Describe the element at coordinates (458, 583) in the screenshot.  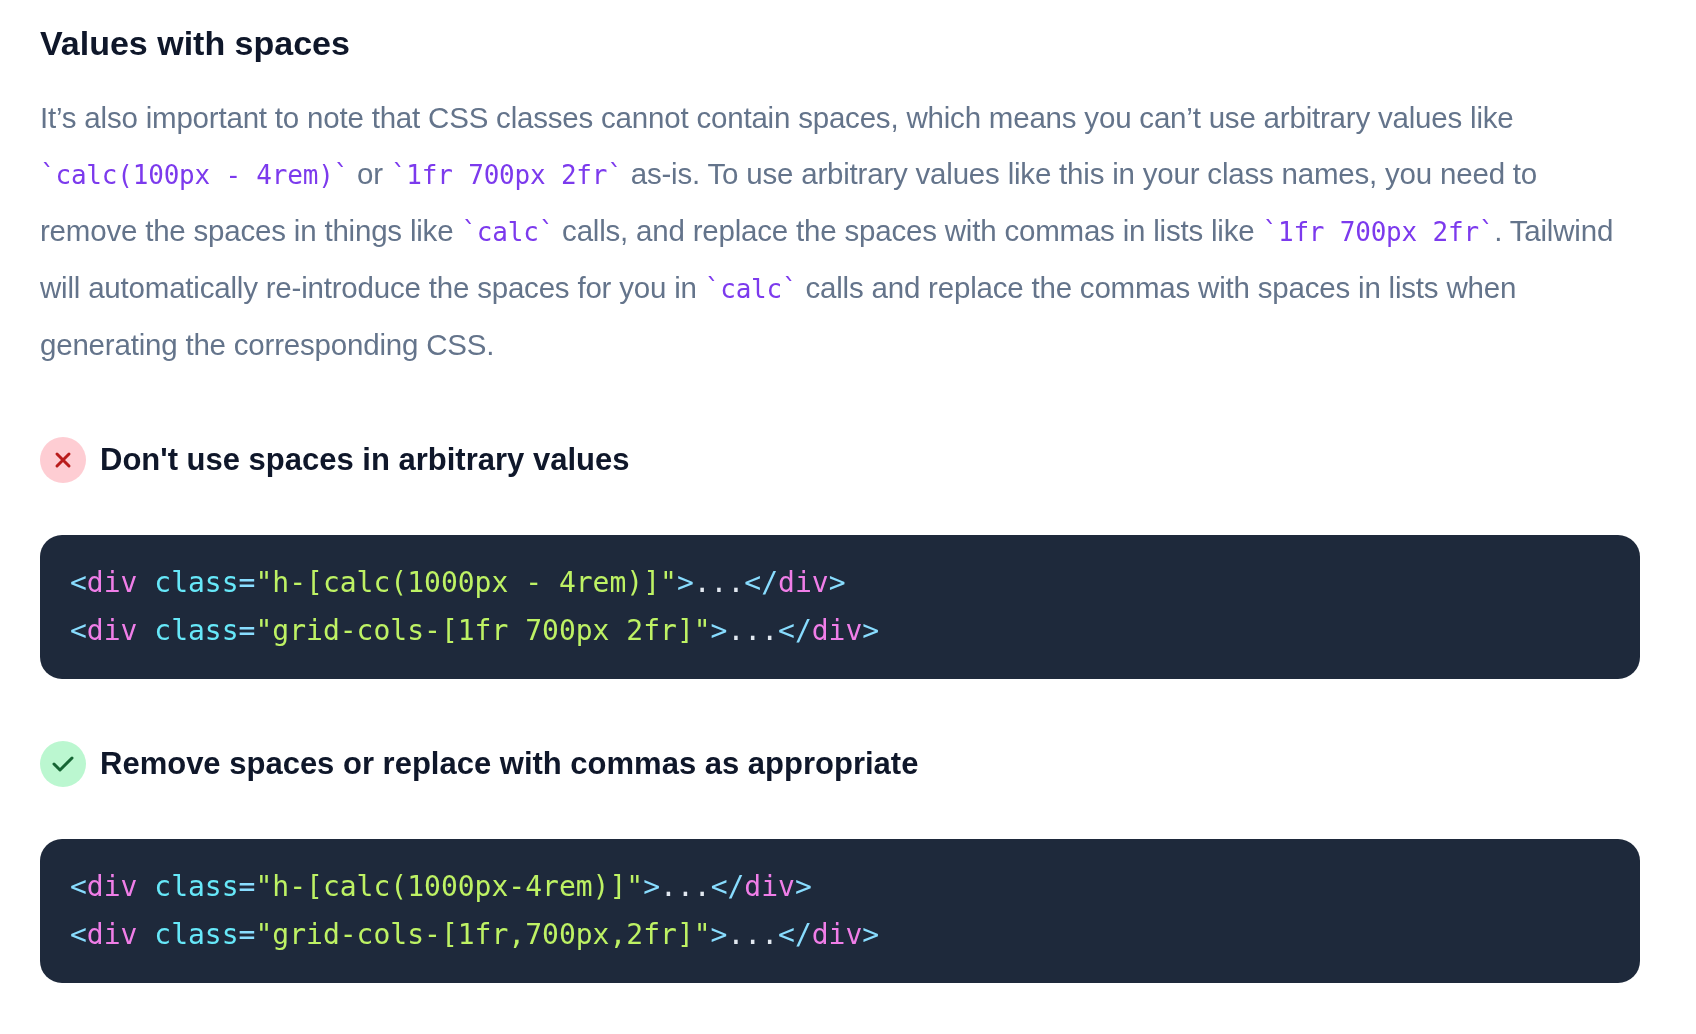
I see `code-line: <div class="h-[calc(1000px - 4rem)]">...</div>` at that location.